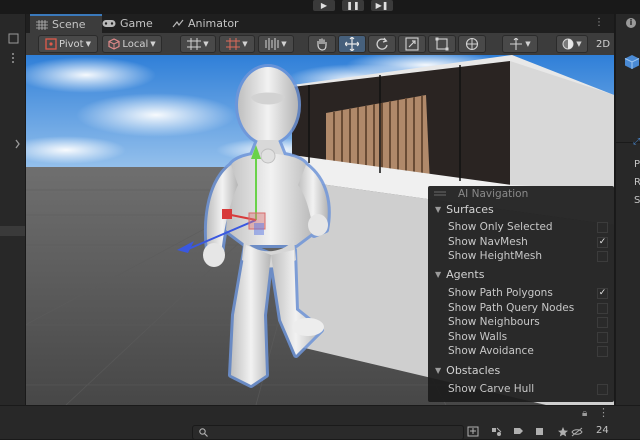  What do you see at coordinates (494, 322) in the screenshot?
I see `option-label: Show Neighbours` at bounding box center [494, 322].